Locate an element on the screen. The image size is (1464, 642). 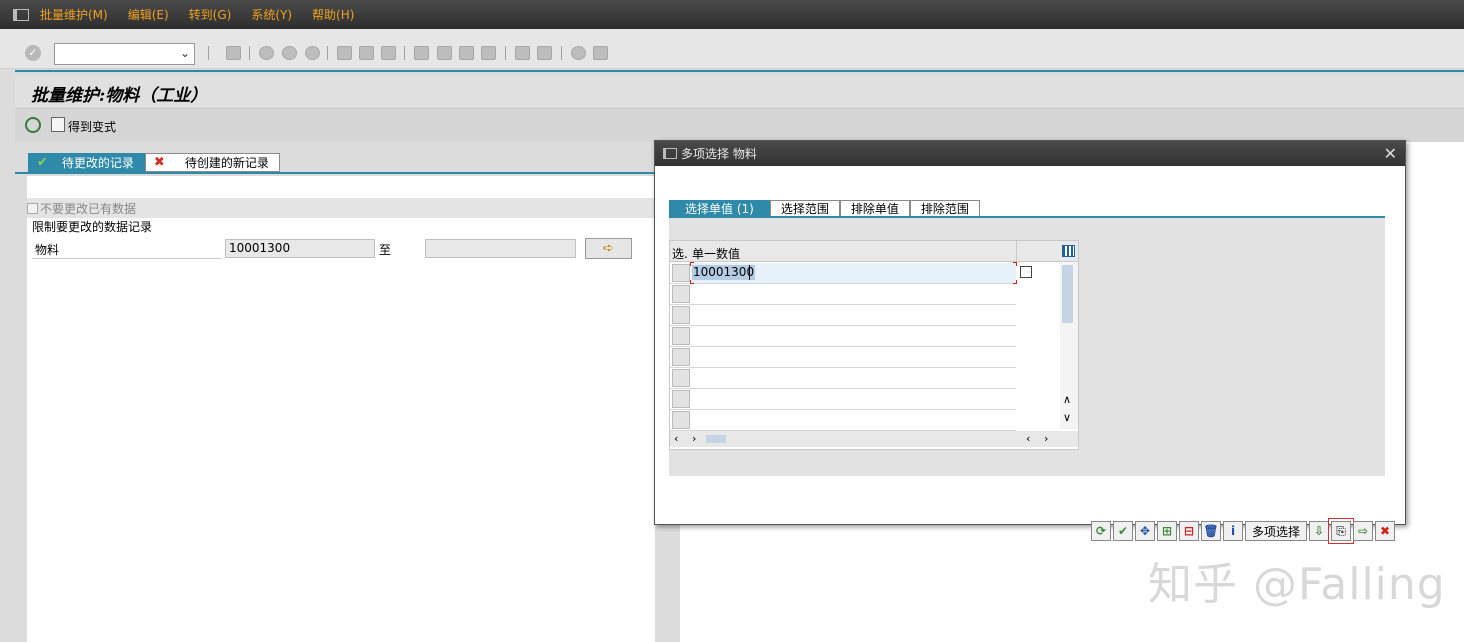
tab-exclude-ranges: 排除范围 is located at coordinates (944, 208).